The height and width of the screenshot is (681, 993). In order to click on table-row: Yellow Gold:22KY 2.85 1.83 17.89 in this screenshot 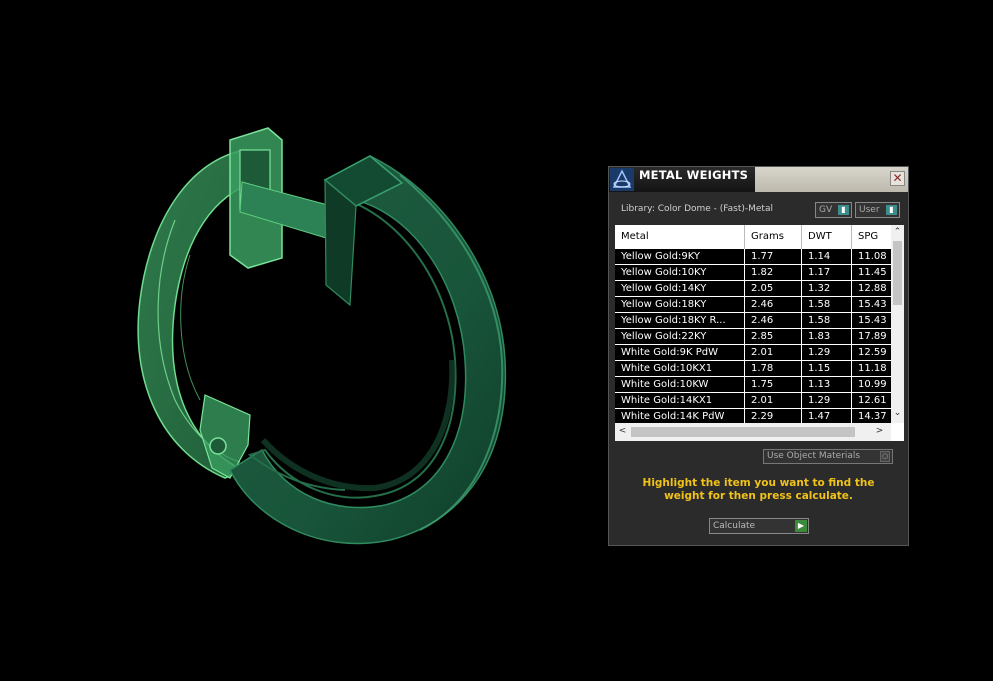, I will do `click(753, 337)`.